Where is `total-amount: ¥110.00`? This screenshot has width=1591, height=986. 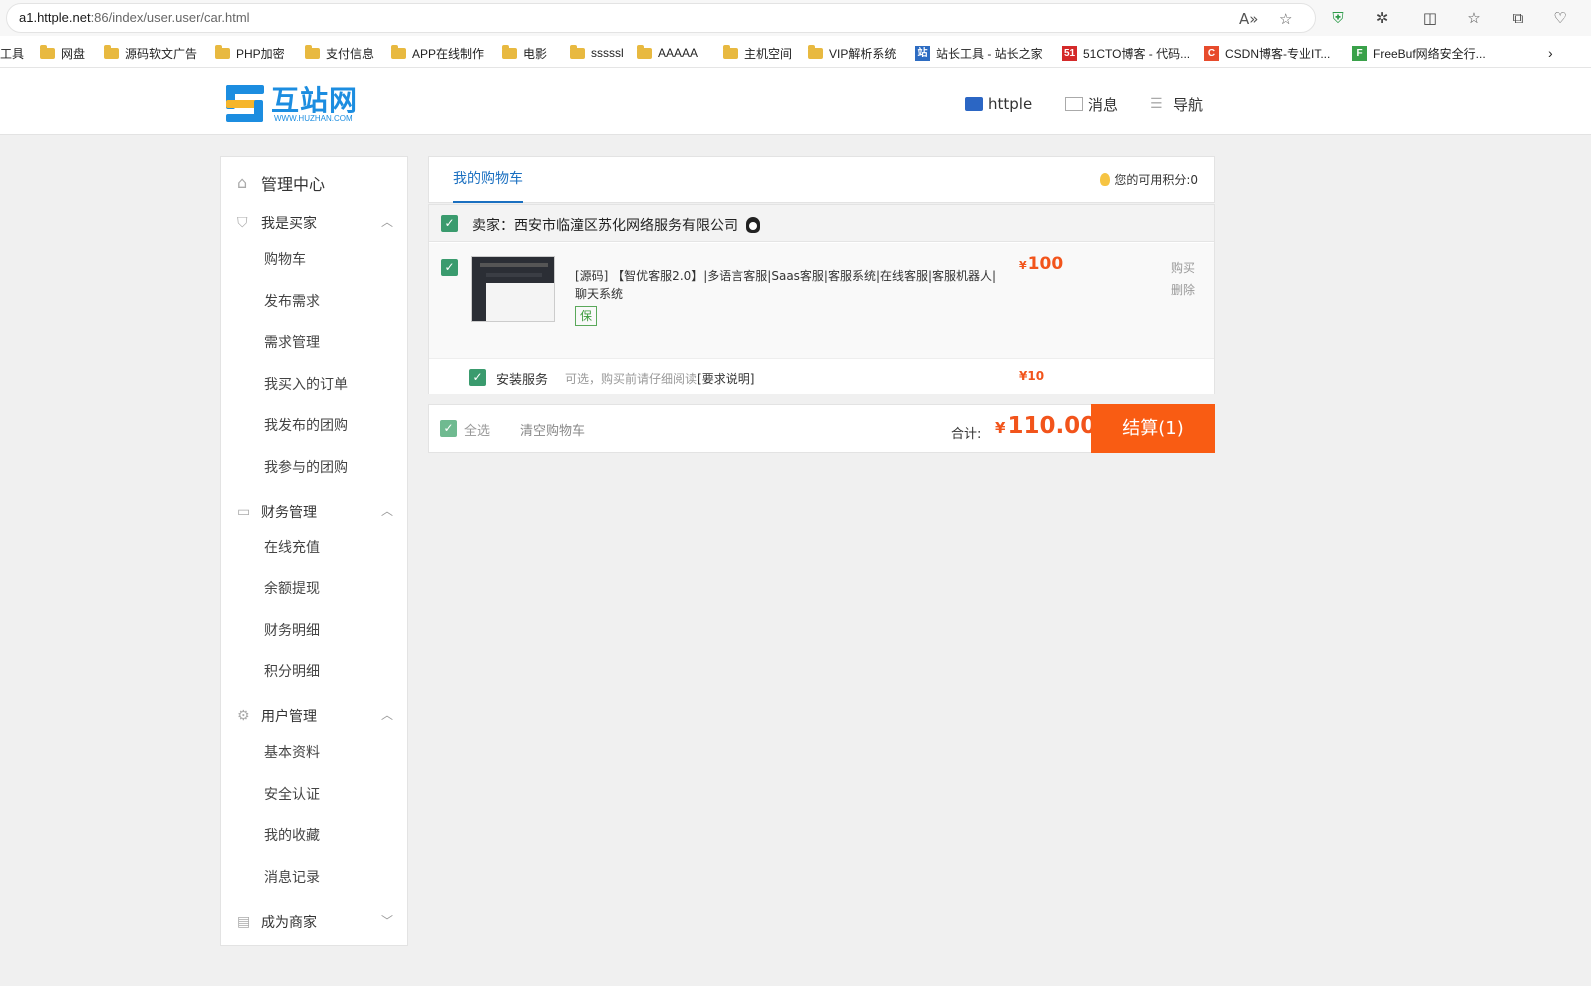 total-amount: ¥110.00 is located at coordinates (1046, 426).